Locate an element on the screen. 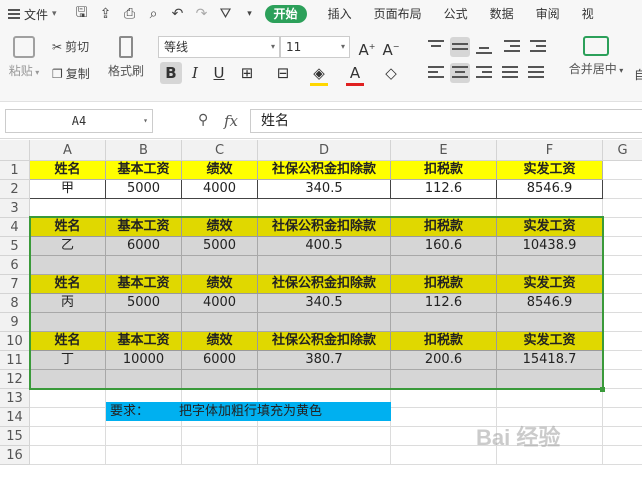 This screenshot has height=482, width=642. cell-e3 is located at coordinates (444, 208).